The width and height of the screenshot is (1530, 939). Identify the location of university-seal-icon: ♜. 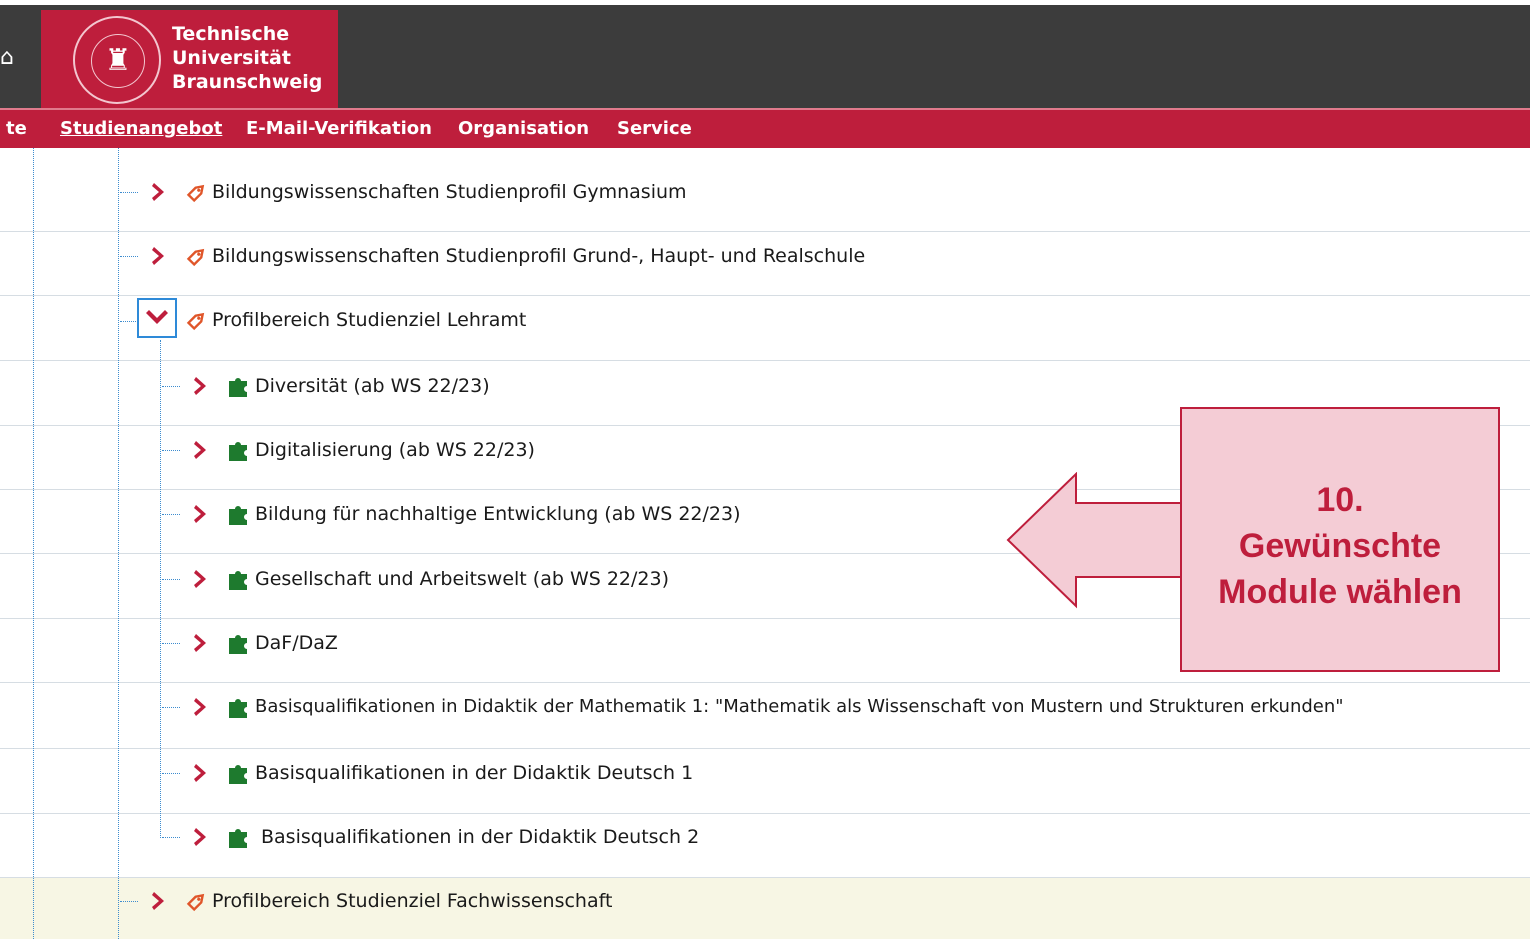
(117, 60).